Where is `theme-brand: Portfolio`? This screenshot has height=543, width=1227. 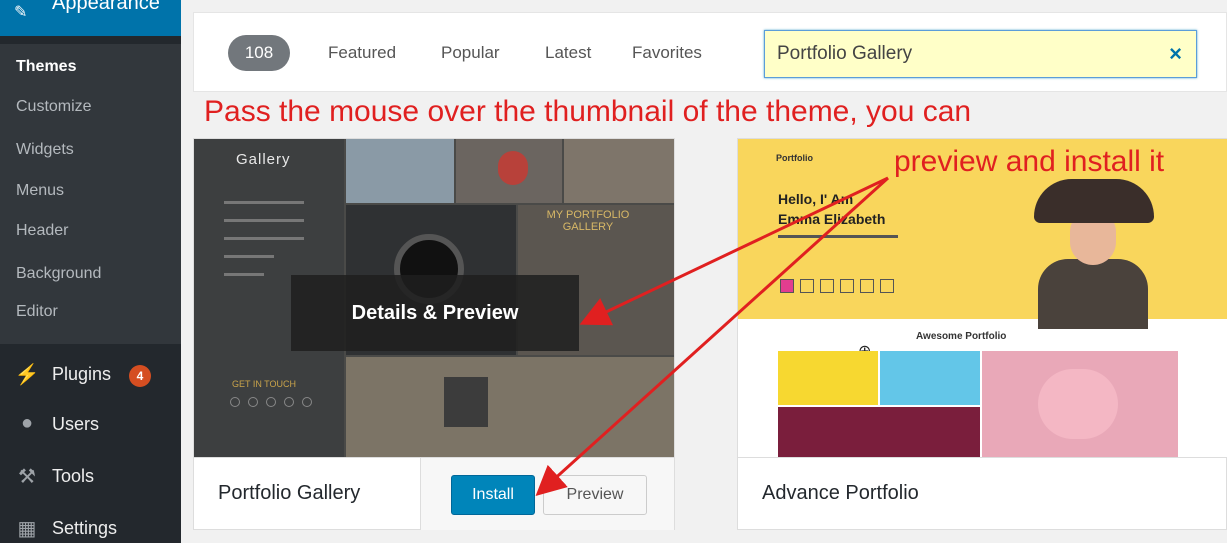 theme-brand: Portfolio is located at coordinates (794, 158).